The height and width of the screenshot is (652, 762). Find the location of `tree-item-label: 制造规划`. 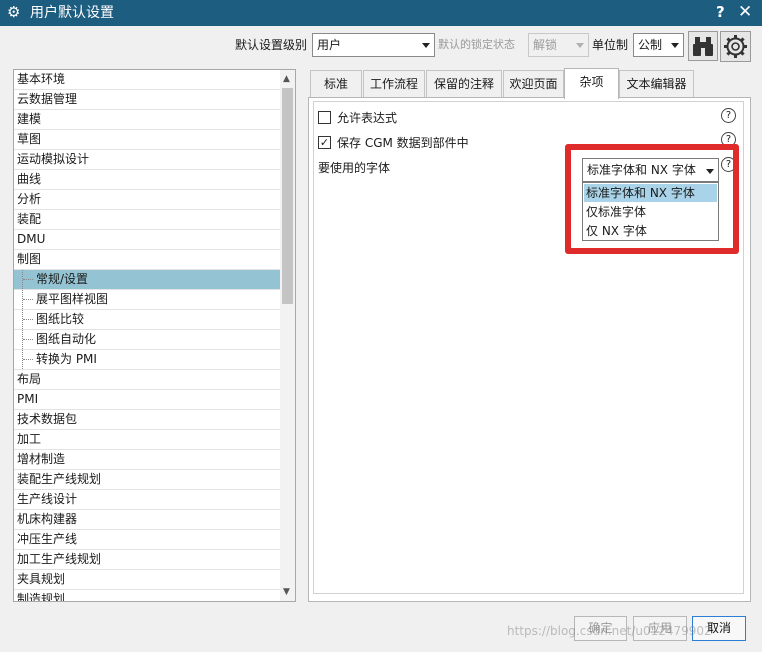

tree-item-label: 制造规划 is located at coordinates (41, 597).